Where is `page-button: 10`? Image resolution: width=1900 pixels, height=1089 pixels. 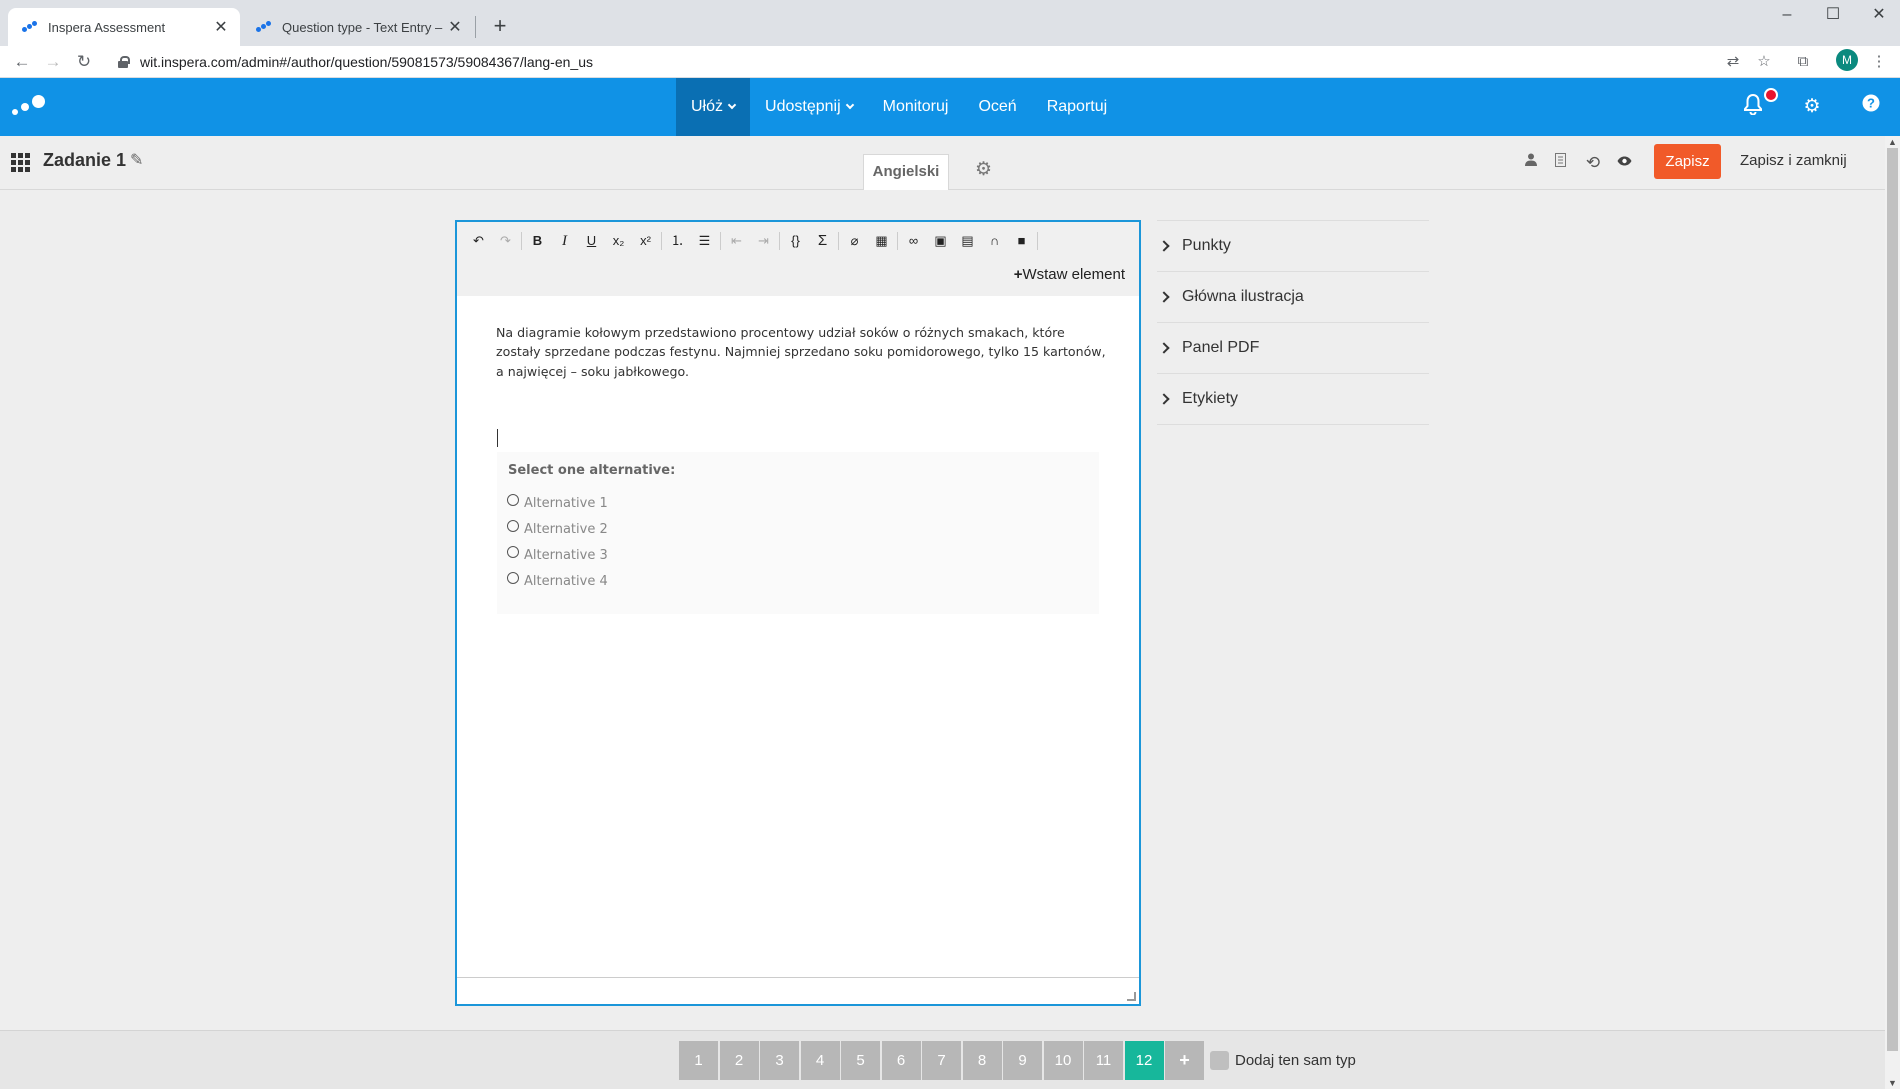 page-button: 10 is located at coordinates (1063, 1060).